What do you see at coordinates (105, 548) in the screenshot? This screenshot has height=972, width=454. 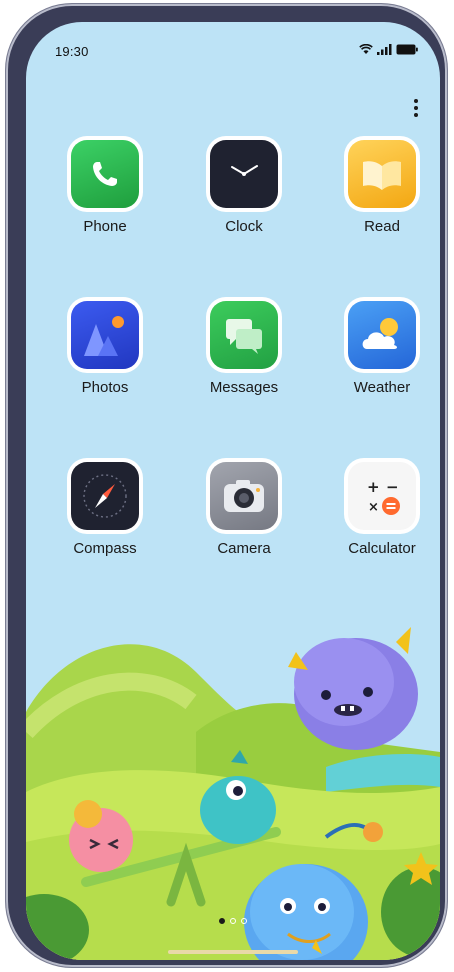 I see `app-label: Compass` at bounding box center [105, 548].